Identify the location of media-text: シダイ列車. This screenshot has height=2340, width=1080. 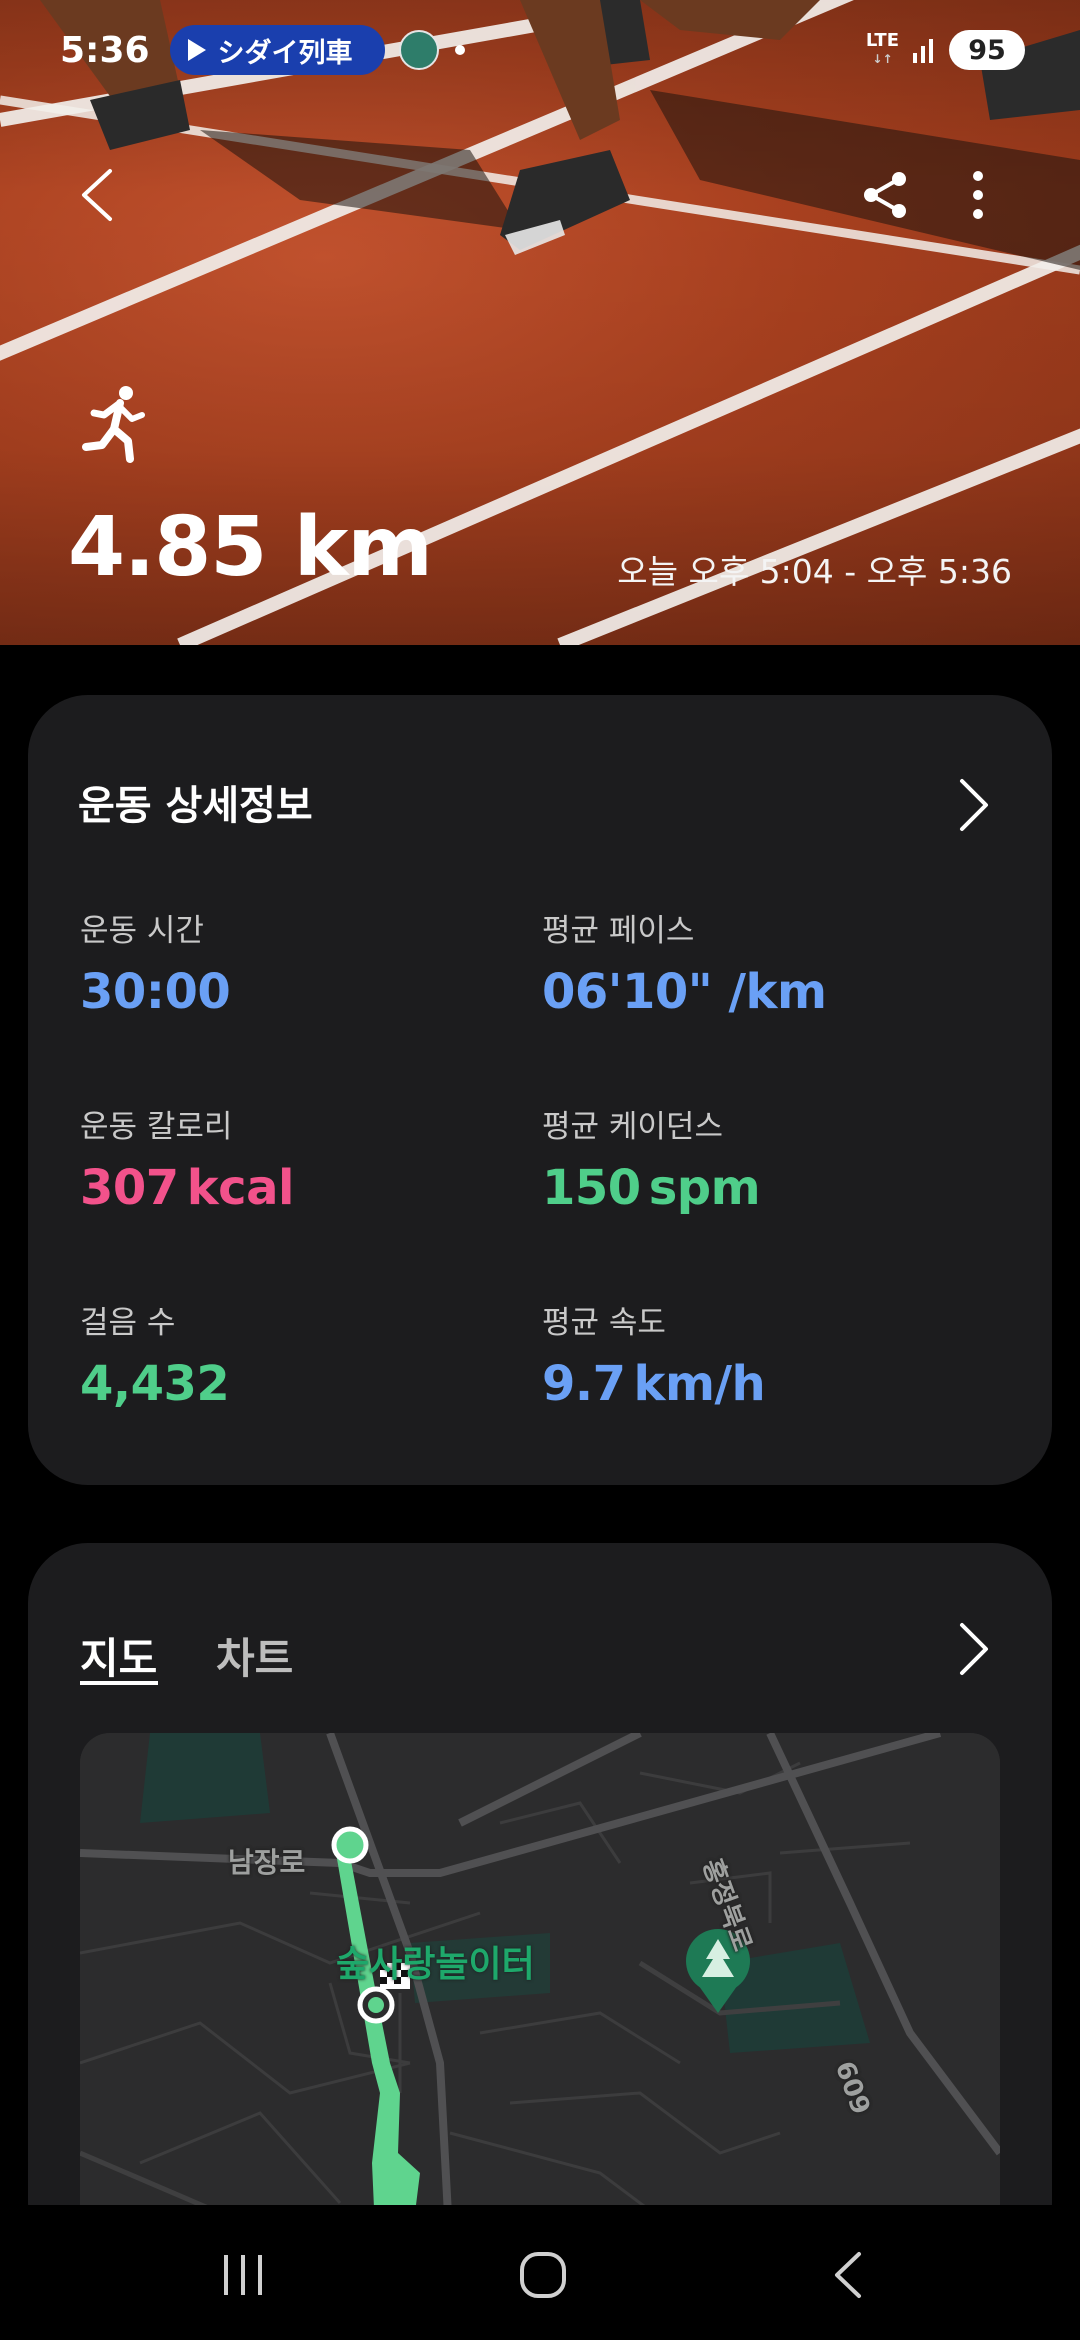
(285, 53).